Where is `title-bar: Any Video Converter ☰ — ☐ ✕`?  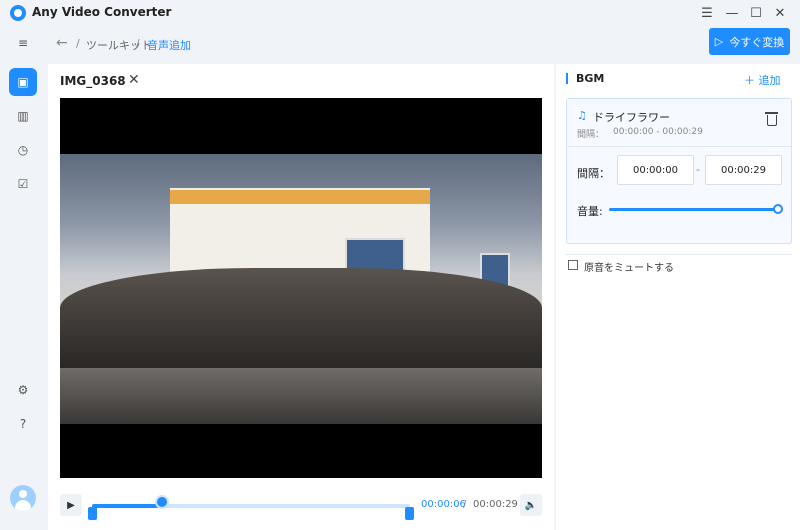 title-bar: Any Video Converter ☰ — ☐ ✕ is located at coordinates (400, 13).